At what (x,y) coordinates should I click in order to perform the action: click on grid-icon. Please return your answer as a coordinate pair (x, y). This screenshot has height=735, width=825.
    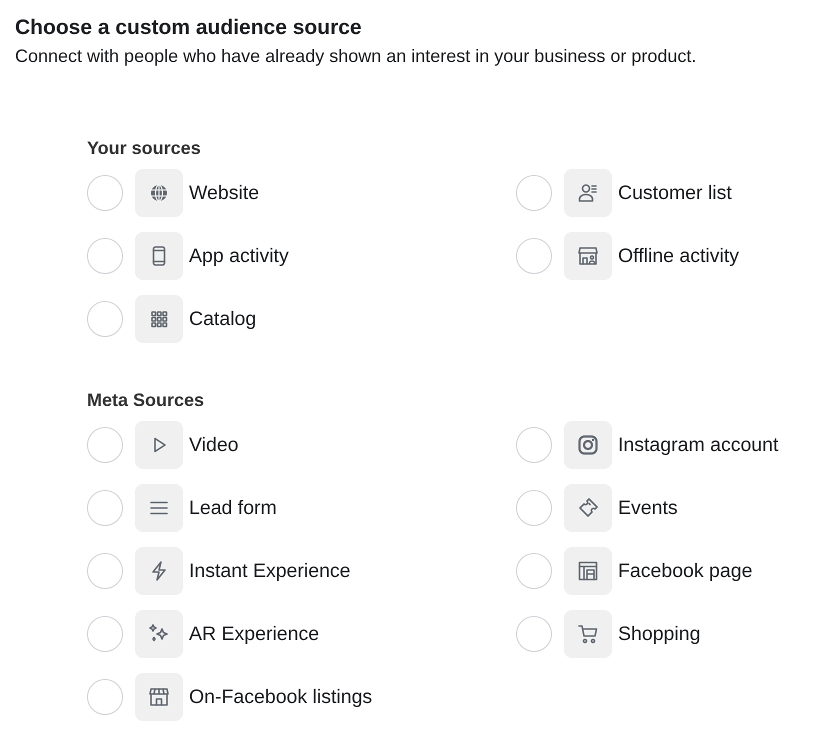
    Looking at the image, I should click on (159, 319).